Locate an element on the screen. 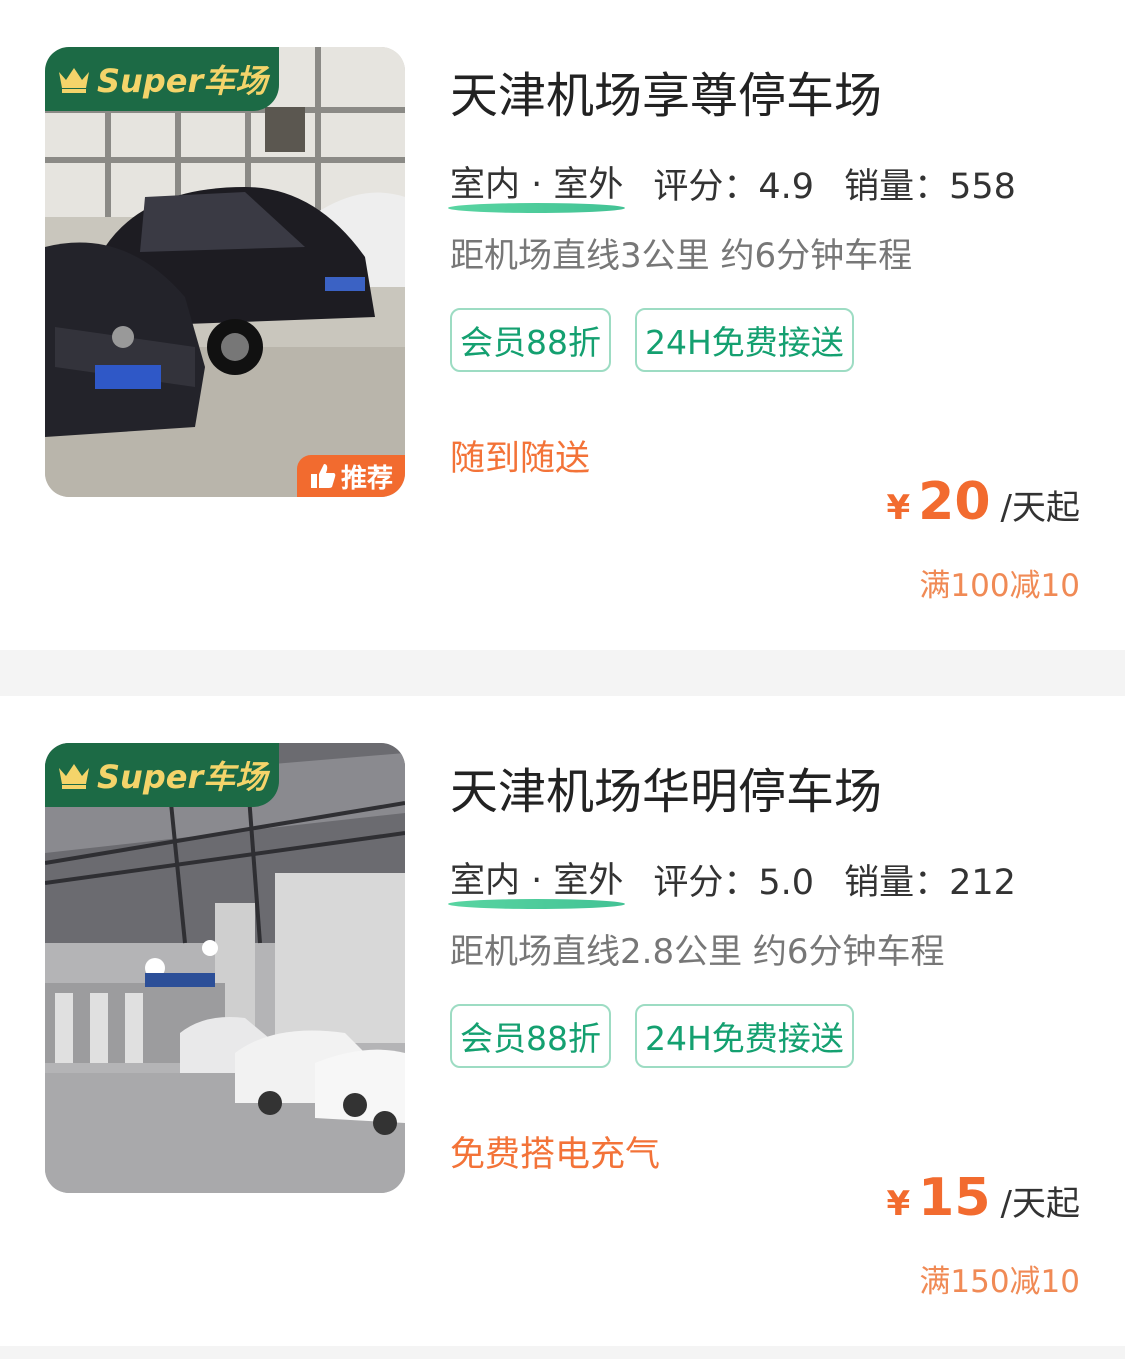 This screenshot has width=1125, height=1359. lot-photo: Super车场 推荐 is located at coordinates (225, 272).